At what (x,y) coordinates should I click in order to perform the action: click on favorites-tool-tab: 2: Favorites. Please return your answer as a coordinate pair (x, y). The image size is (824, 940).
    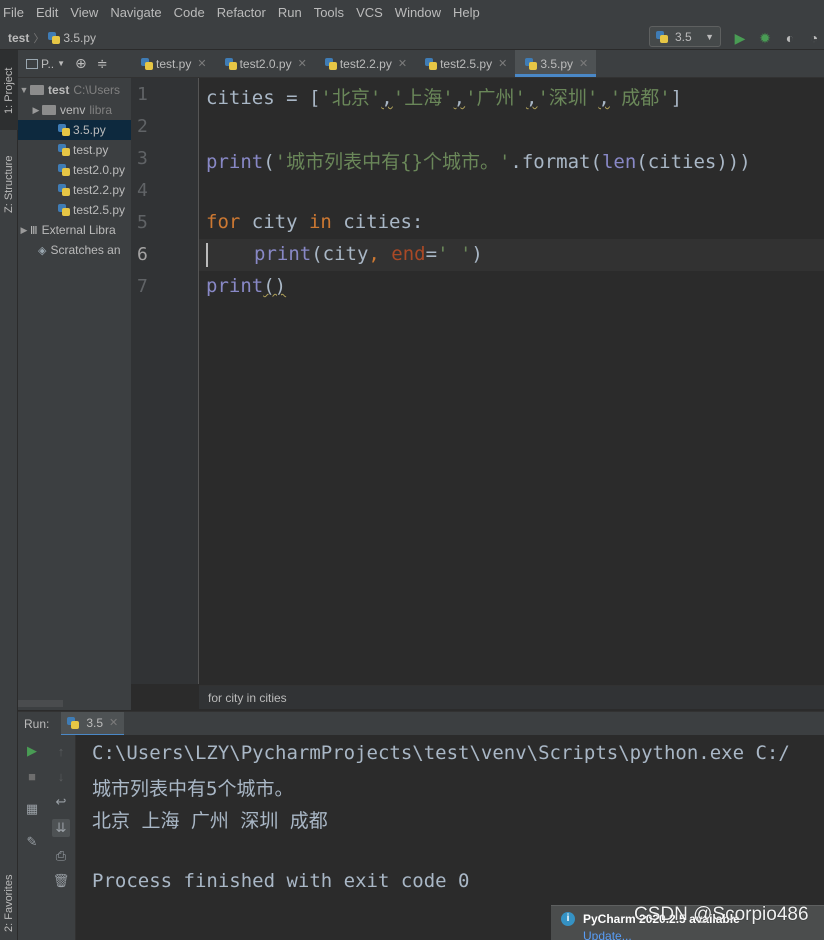
    Looking at the image, I should click on (9, 903).